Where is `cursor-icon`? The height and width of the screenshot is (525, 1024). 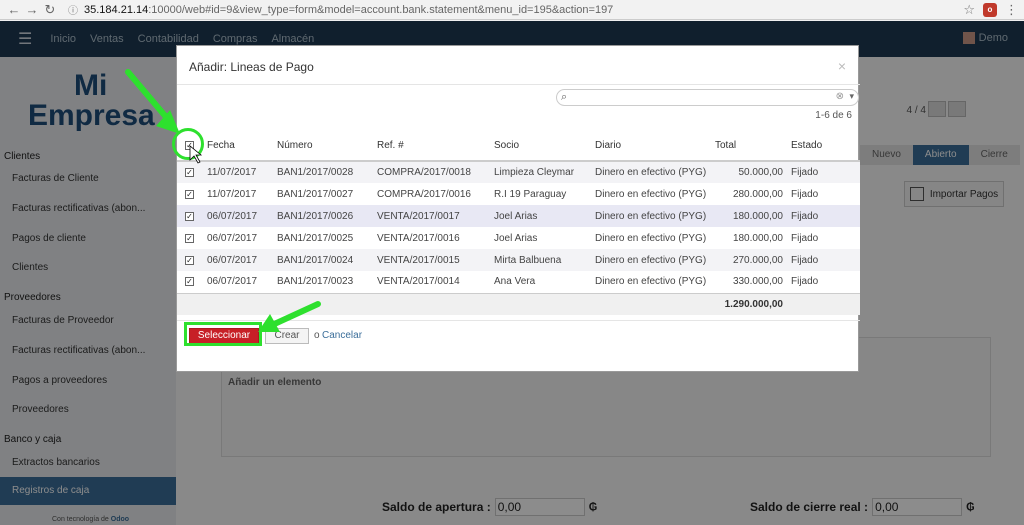
cursor-icon is located at coordinates (196, 154).